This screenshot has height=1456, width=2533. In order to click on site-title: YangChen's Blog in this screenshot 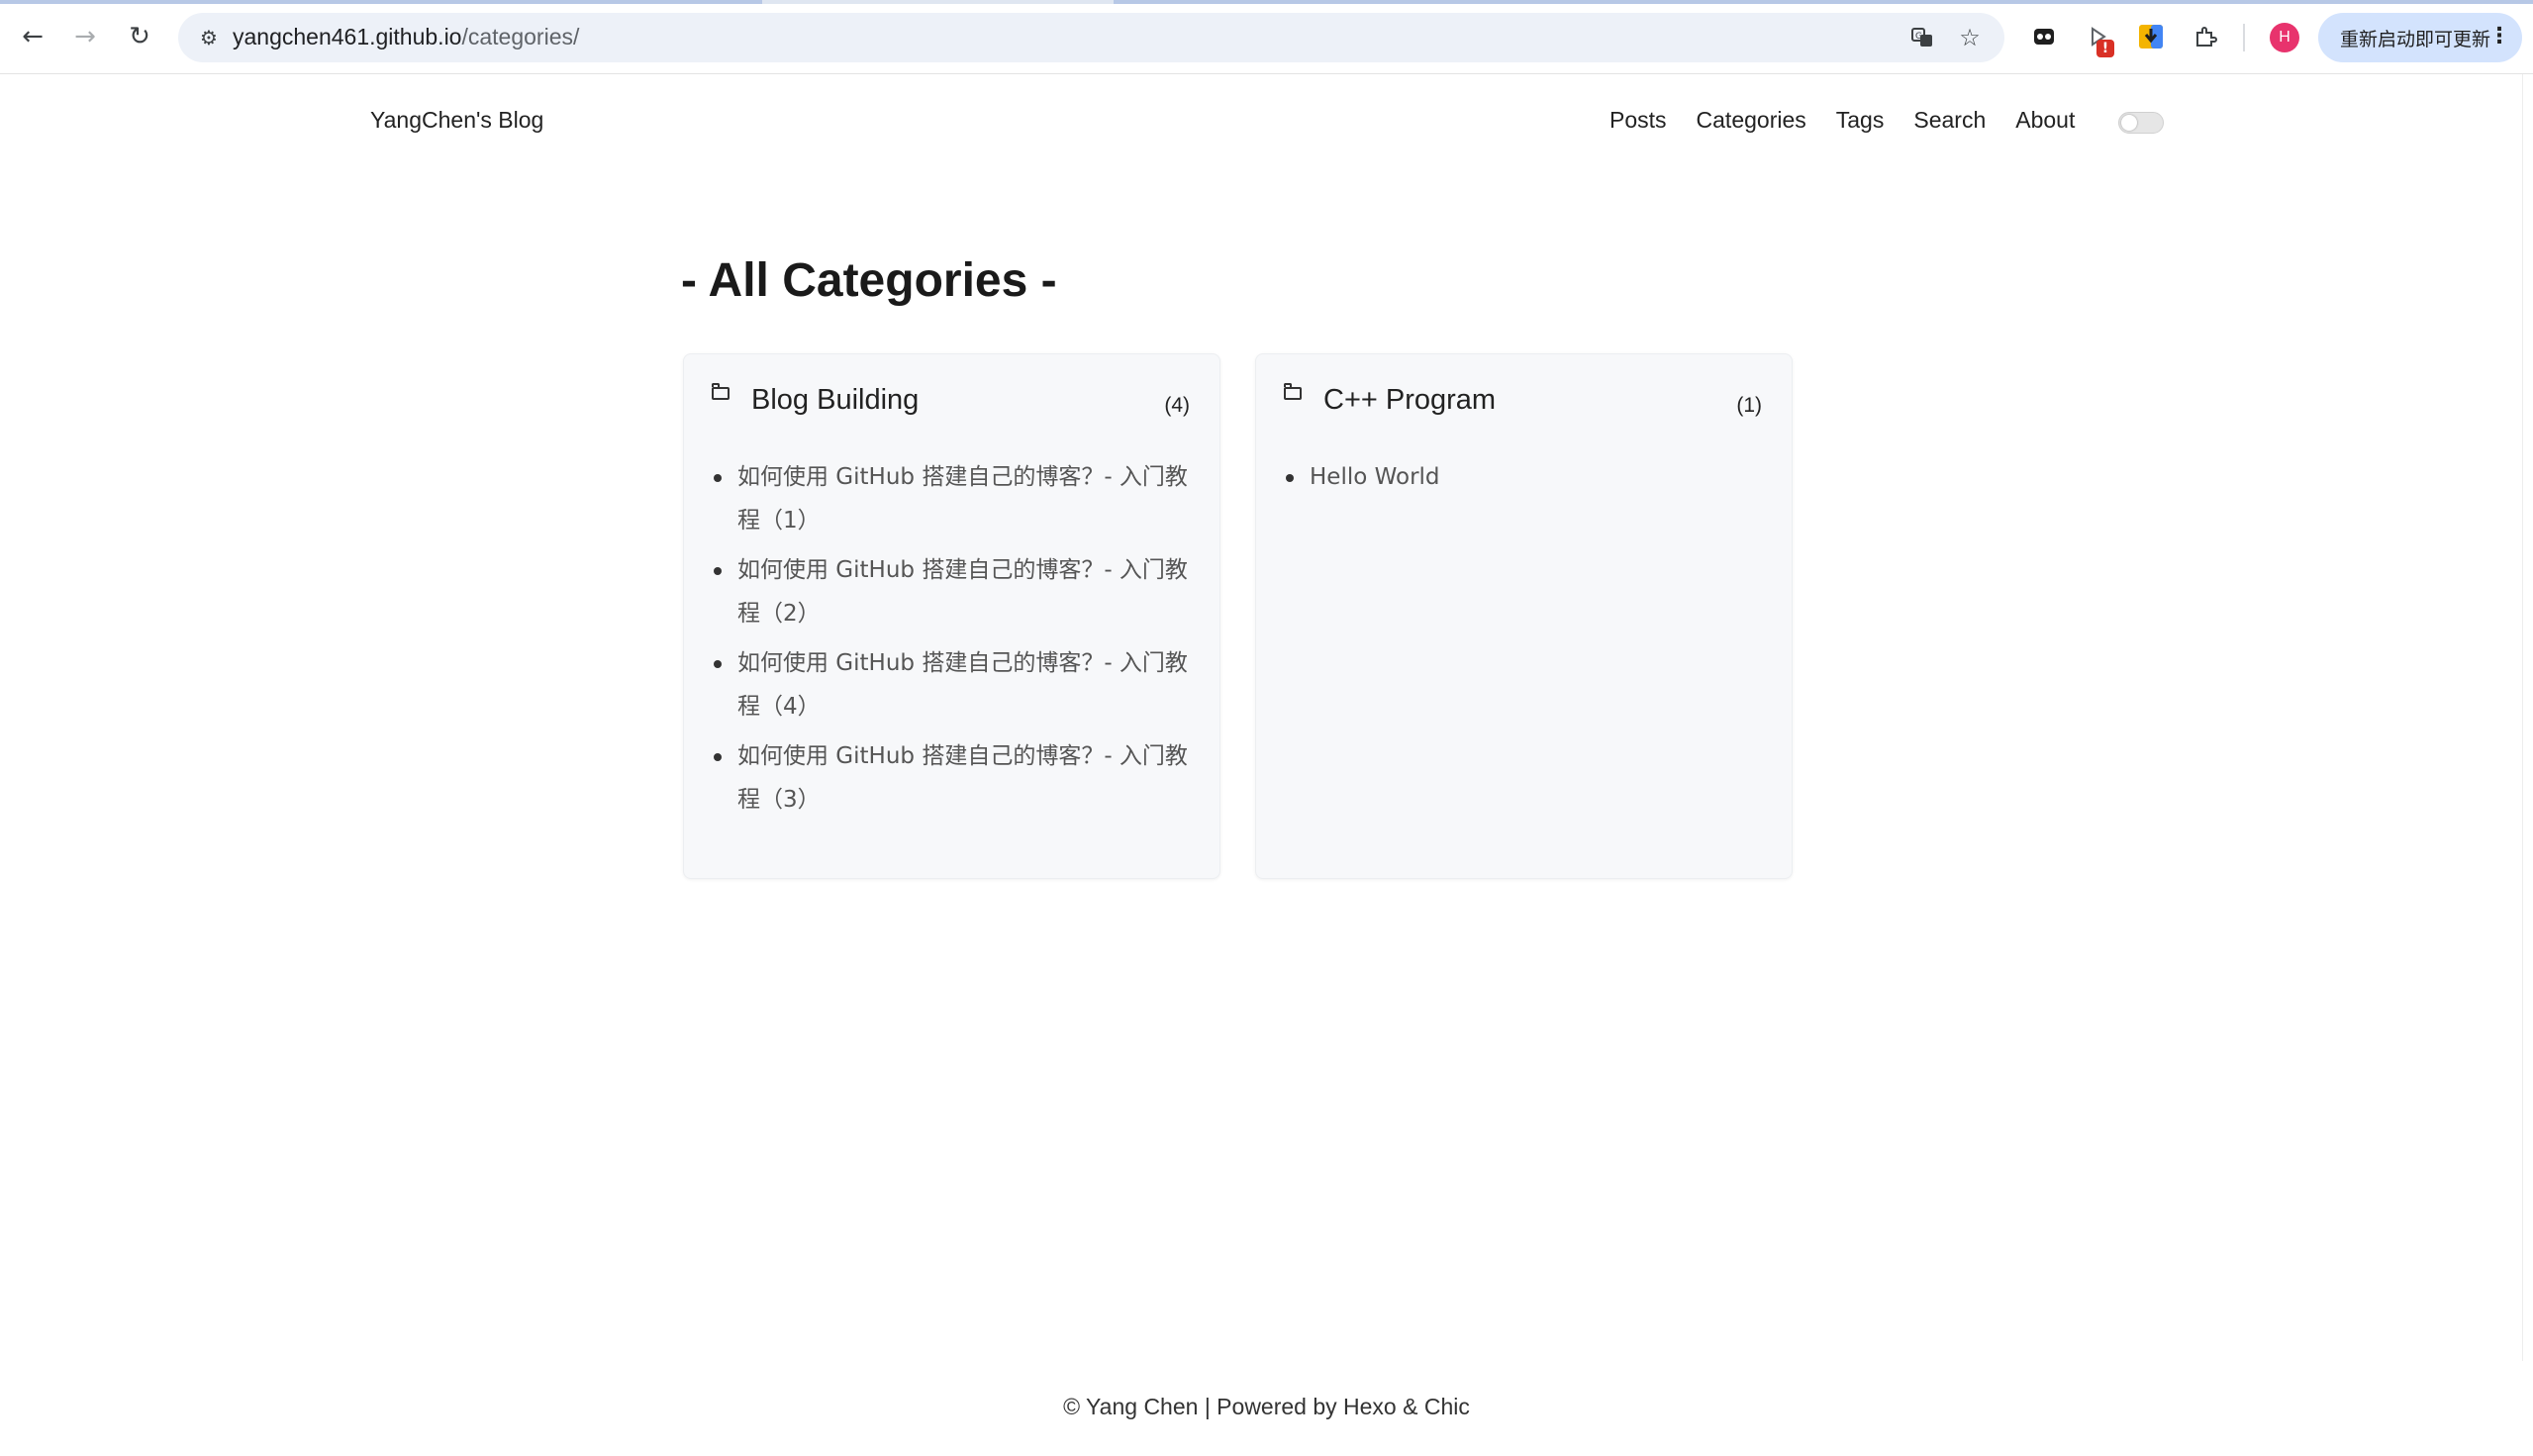, I will do `click(456, 120)`.